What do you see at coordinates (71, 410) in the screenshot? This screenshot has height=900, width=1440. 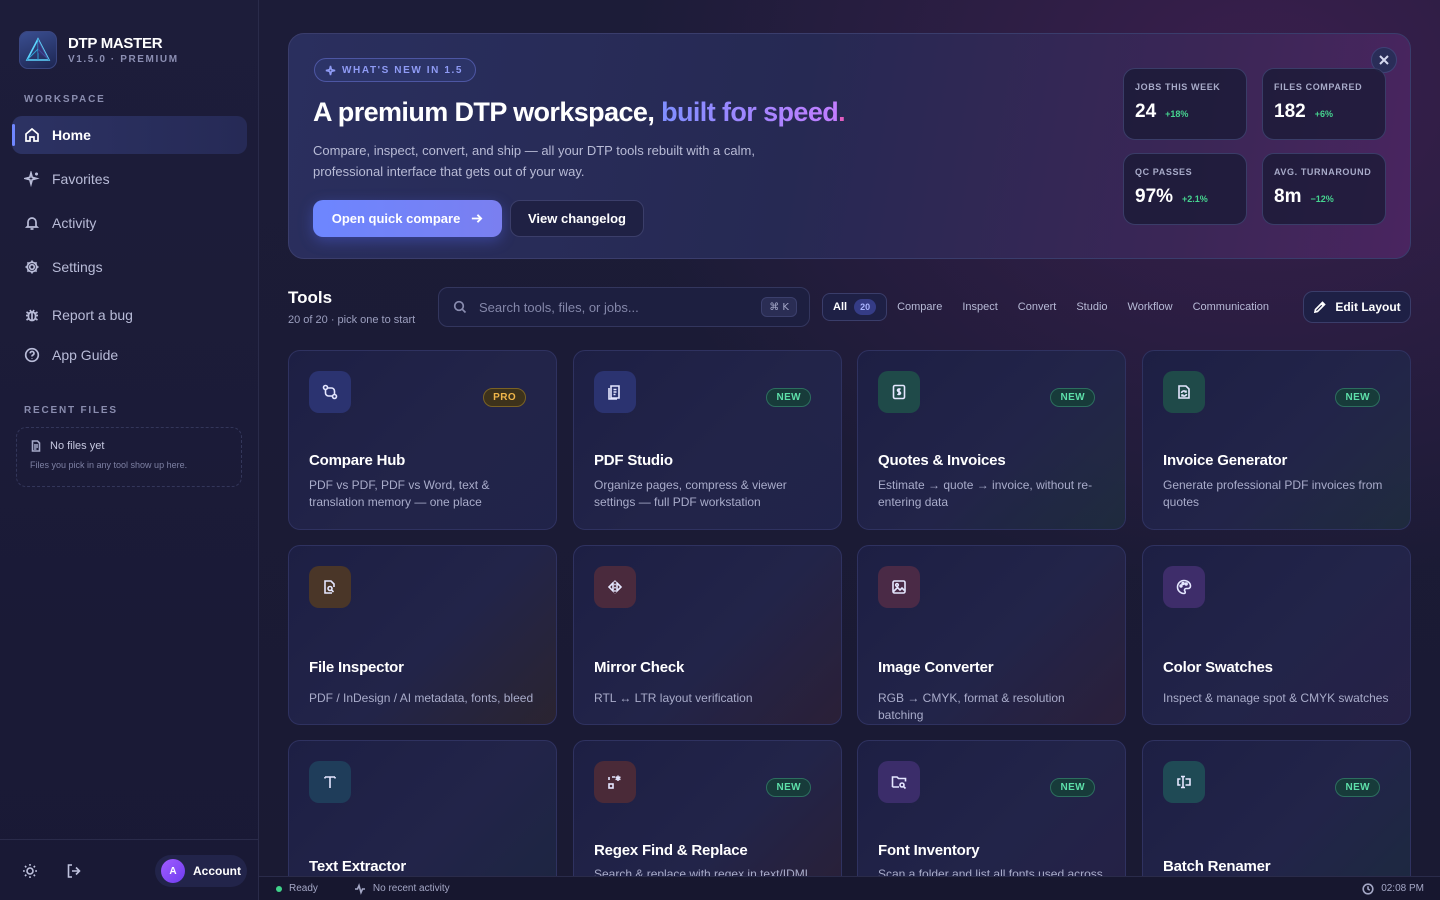 I see `recent-files-label: RECENT FILES` at bounding box center [71, 410].